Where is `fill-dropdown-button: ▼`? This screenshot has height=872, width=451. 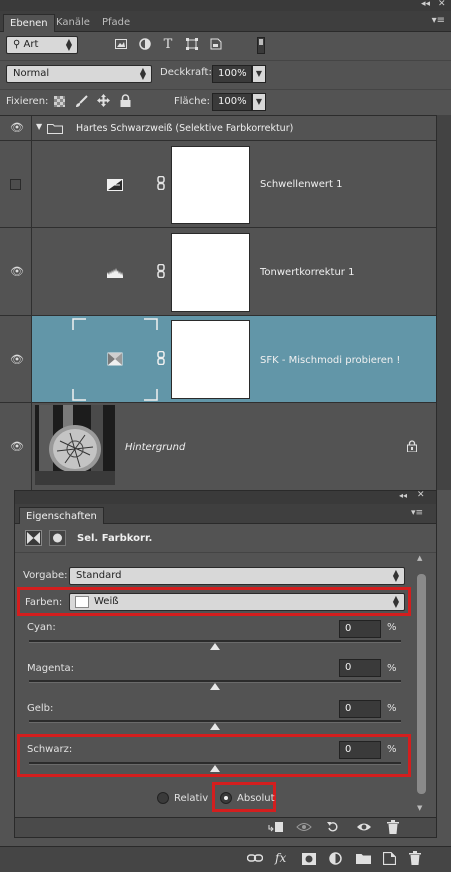 fill-dropdown-button: ▼ is located at coordinates (259, 102).